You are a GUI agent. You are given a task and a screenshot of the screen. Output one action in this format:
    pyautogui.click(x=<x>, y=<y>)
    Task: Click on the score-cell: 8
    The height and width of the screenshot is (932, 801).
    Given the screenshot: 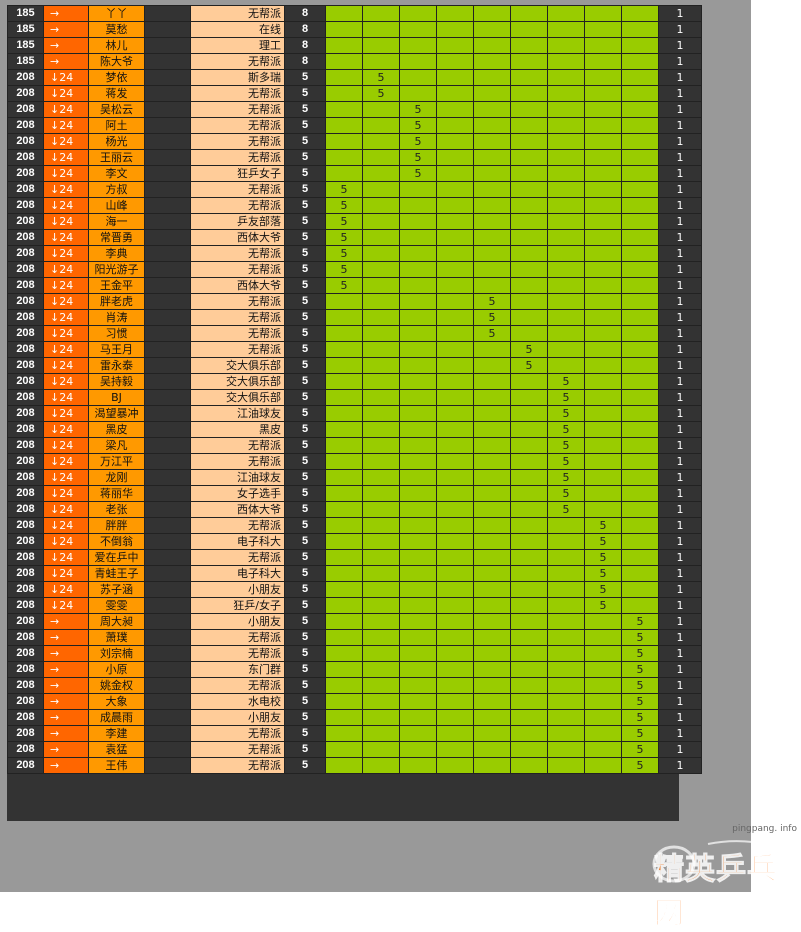 What is the action you would take?
    pyautogui.click(x=305, y=61)
    